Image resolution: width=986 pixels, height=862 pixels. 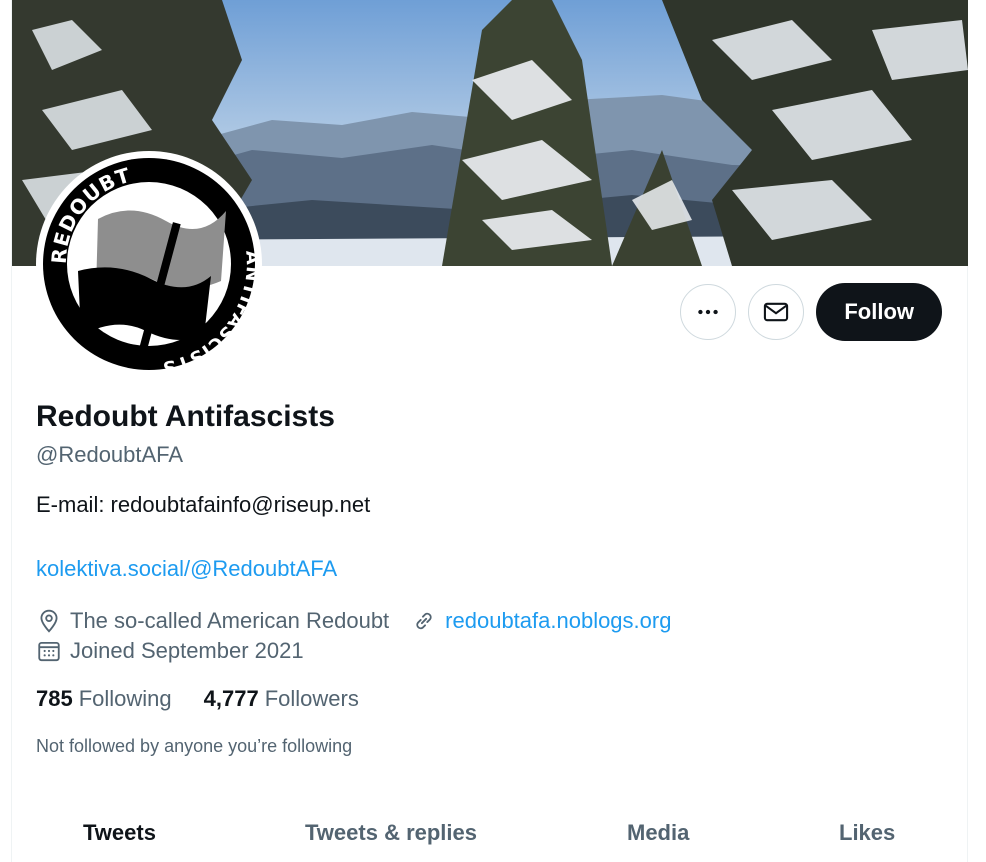 I want to click on profile-tabs: Tweets Tweets & replies Media Likes, so click(x=490, y=831).